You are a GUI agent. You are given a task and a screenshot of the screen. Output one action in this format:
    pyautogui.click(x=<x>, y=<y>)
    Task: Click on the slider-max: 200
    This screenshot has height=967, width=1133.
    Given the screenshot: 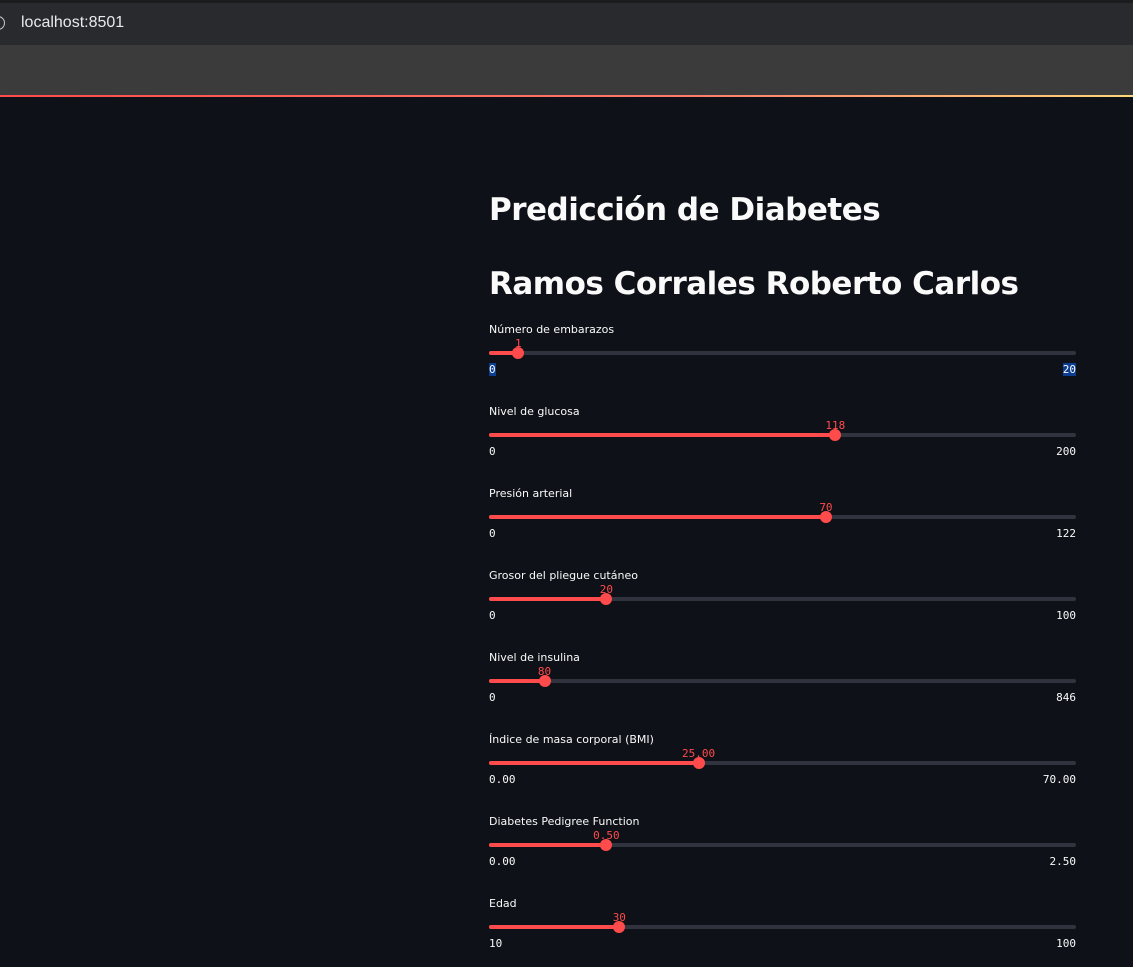 What is the action you would take?
    pyautogui.click(x=1066, y=451)
    